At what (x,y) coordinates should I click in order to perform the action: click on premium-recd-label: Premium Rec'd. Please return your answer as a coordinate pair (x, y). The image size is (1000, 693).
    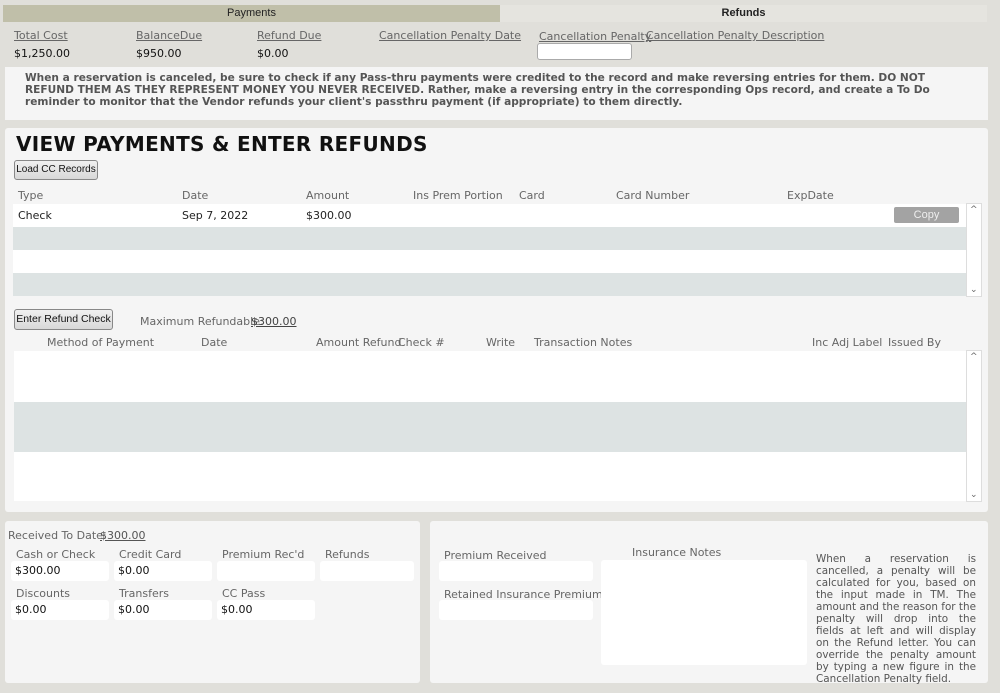
    Looking at the image, I should click on (263, 554).